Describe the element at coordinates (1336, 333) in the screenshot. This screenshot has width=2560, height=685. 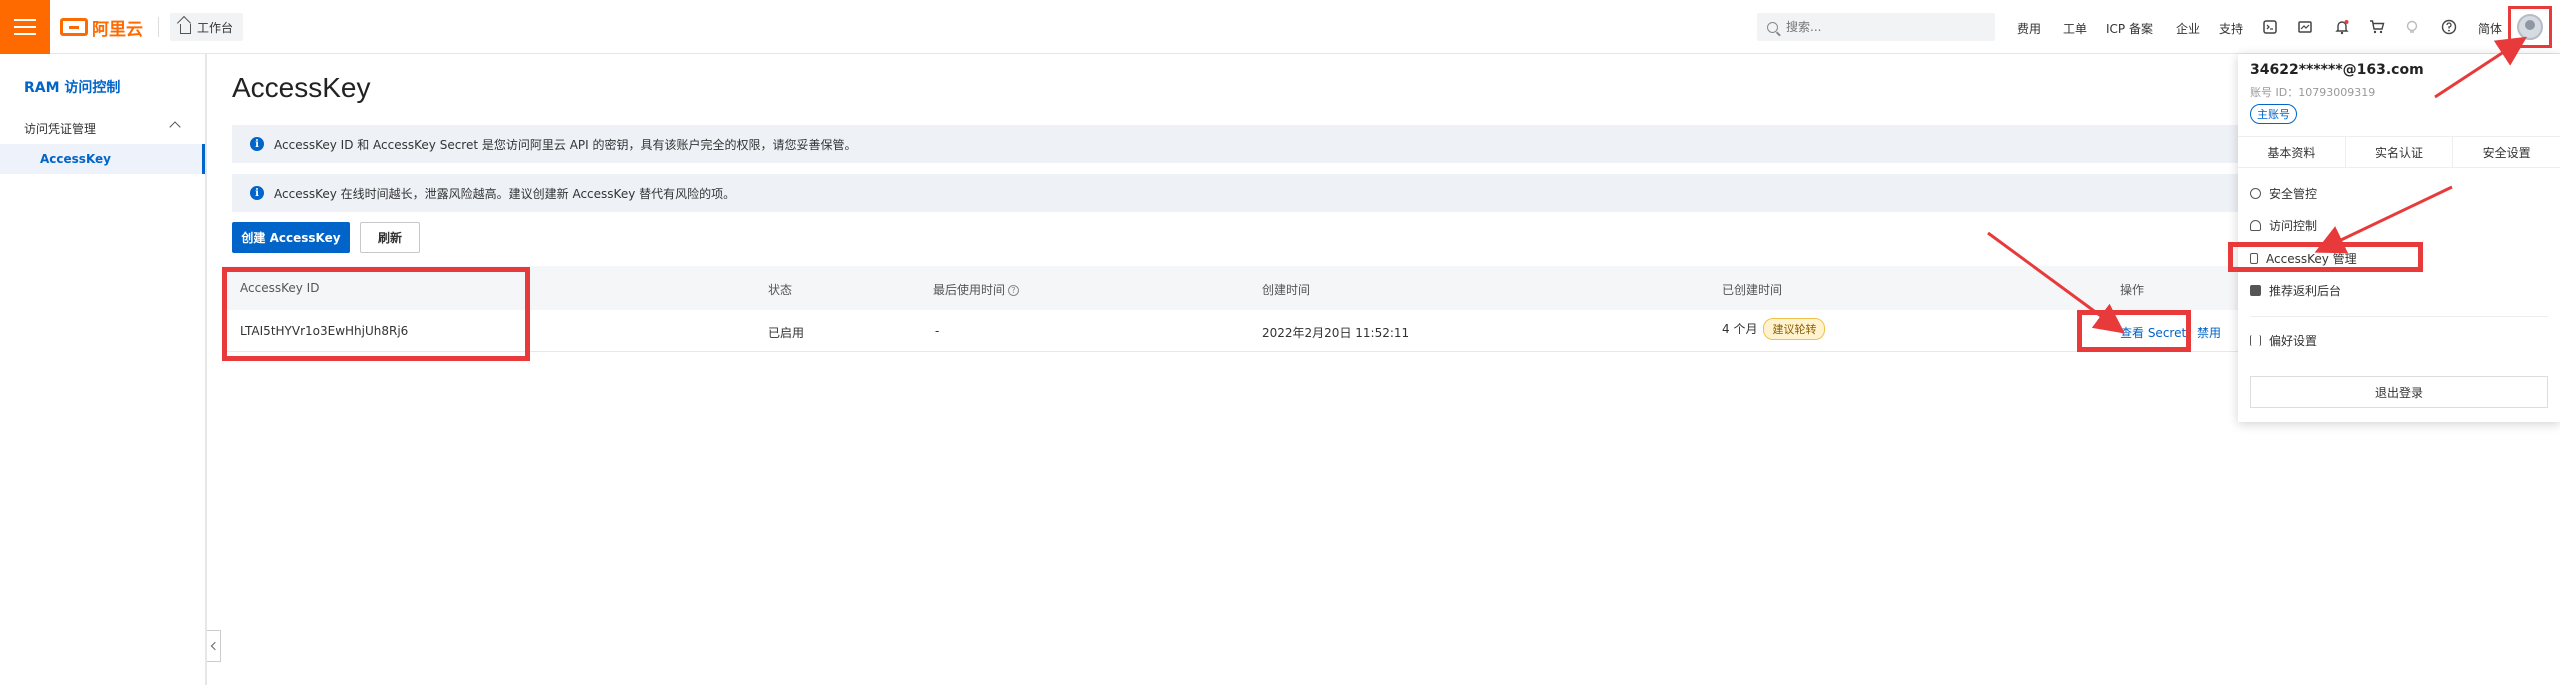
I see `created-at-cell: 2022年2月20日 11:52:11` at that location.